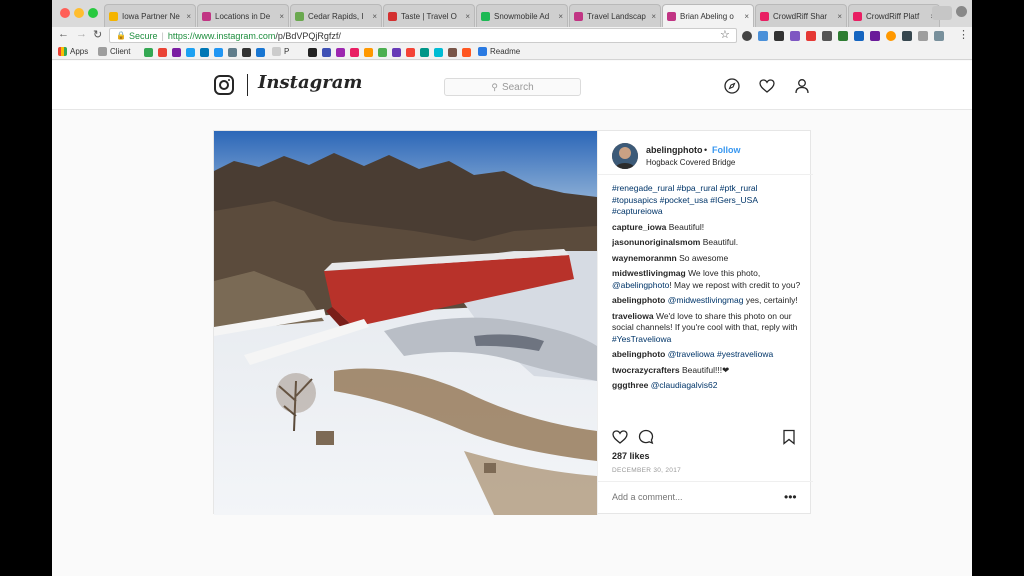 Image resolution: width=1024 pixels, height=576 pixels. I want to click on browser-tab: Cedar Rapids, I ×, so click(336, 15).